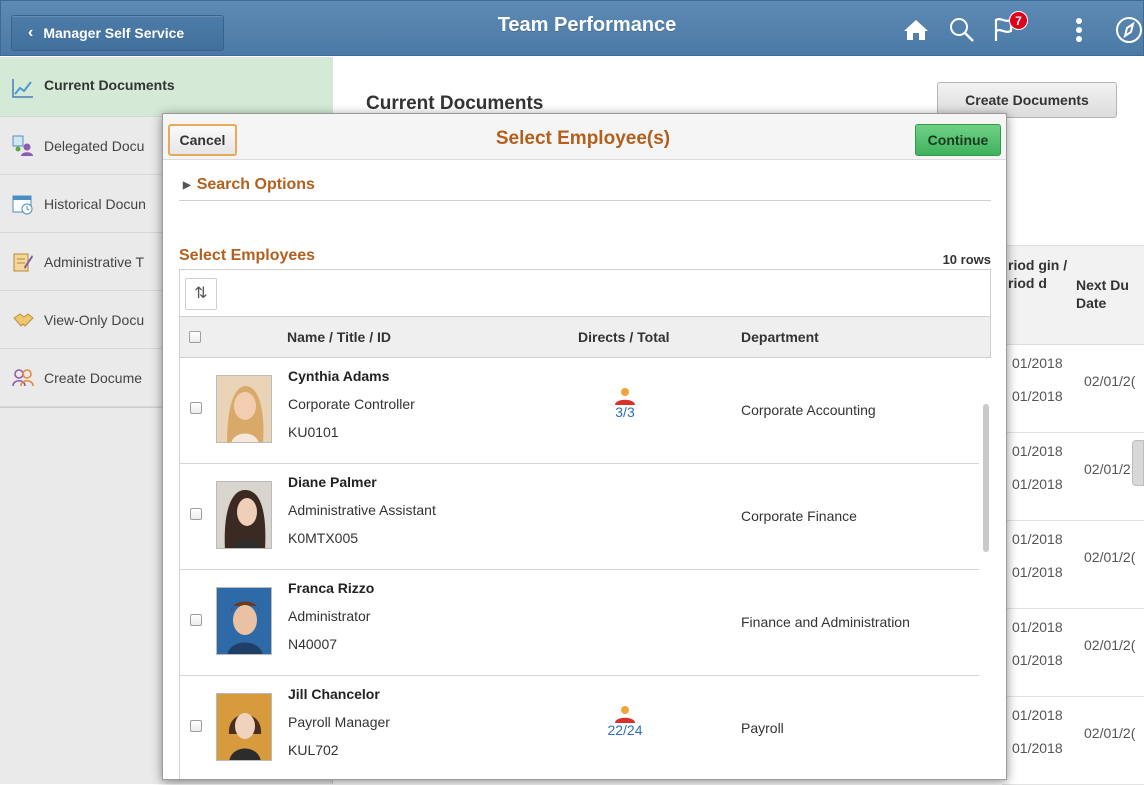 The image size is (1144, 785). What do you see at coordinates (94, 261) in the screenshot?
I see `sidebar-item-label: Administrative T` at bounding box center [94, 261].